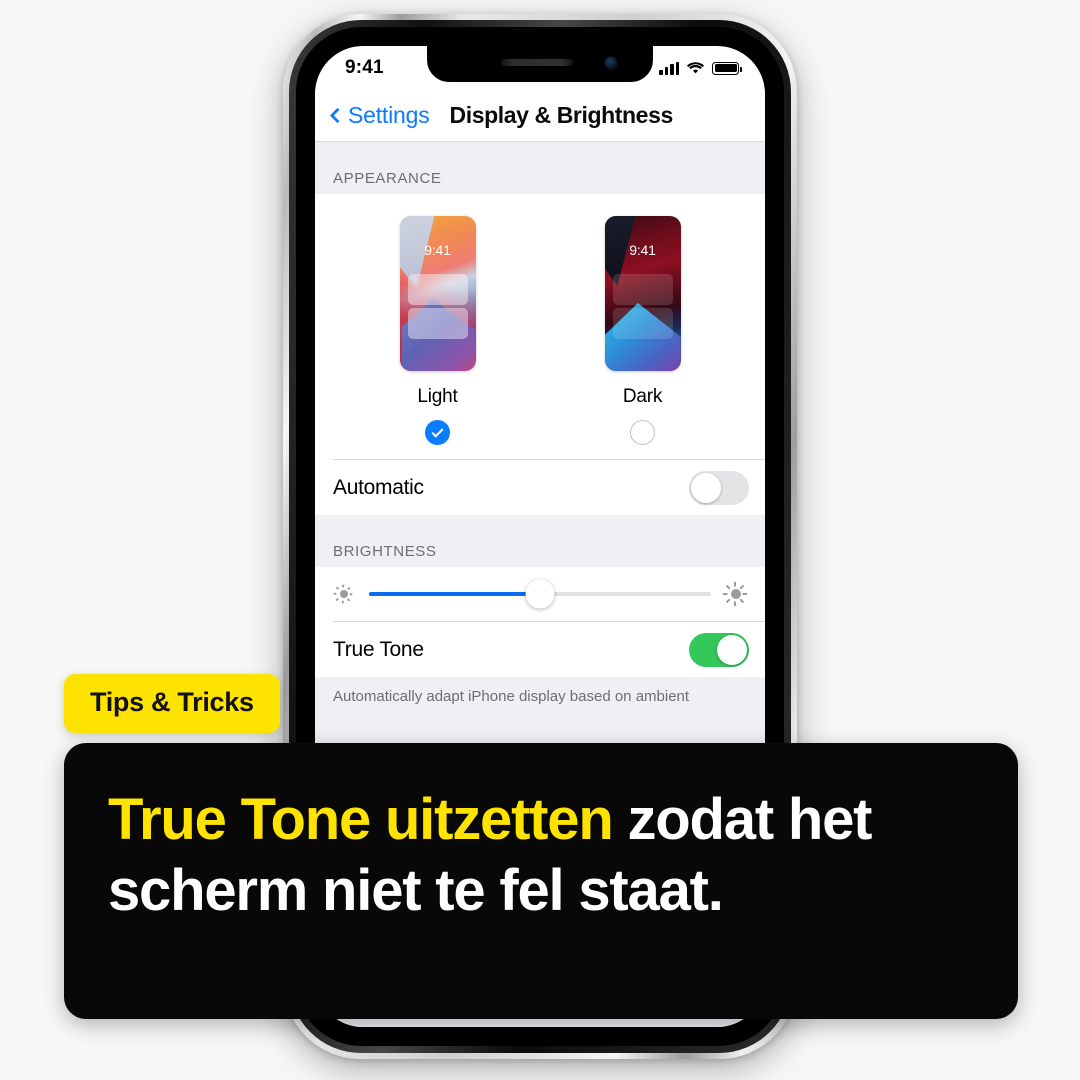  Describe the element at coordinates (642, 432) in the screenshot. I see `radio-dark-unselected` at that location.